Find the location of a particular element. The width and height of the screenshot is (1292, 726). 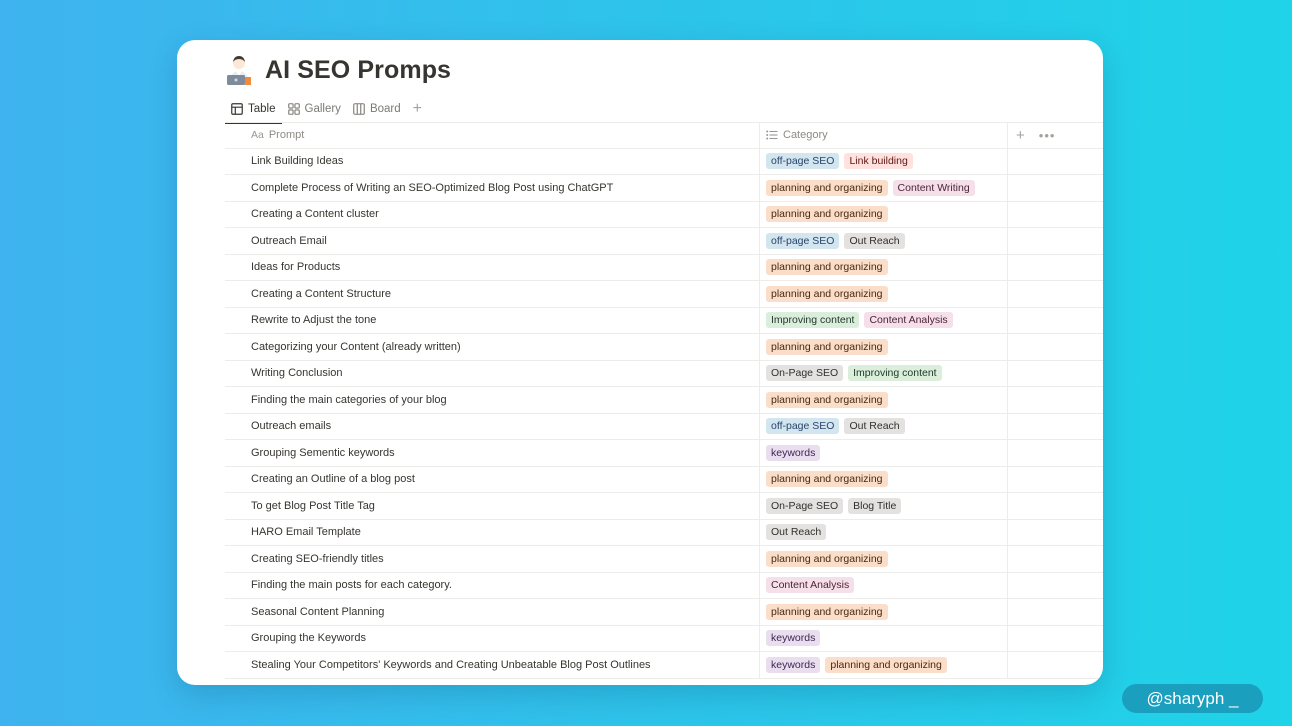

table-row: HARO Email Template Out Reach is located at coordinates (664, 532).